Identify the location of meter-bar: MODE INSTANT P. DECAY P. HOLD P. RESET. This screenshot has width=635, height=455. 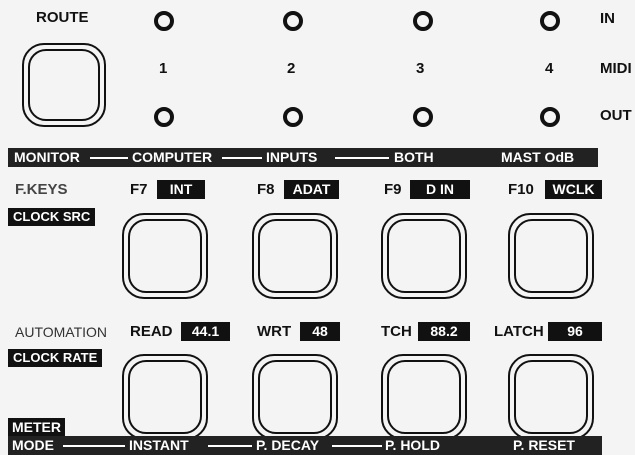
(305, 445).